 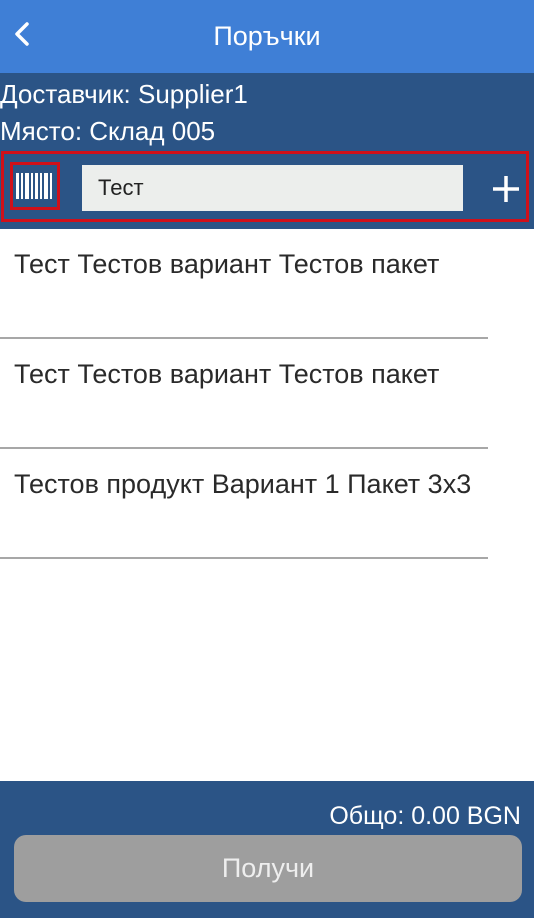 I want to click on add-button, so click(x=506, y=189).